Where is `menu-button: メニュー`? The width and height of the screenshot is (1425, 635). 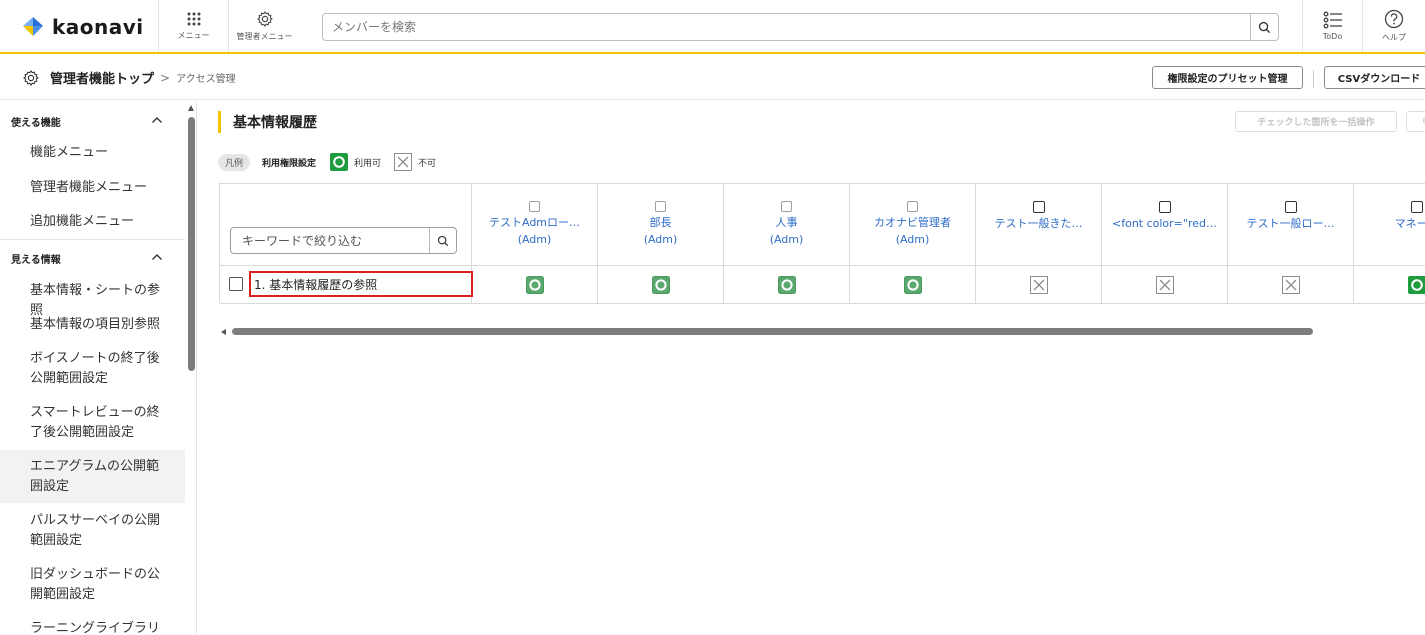 menu-button: メニュー is located at coordinates (193, 26).